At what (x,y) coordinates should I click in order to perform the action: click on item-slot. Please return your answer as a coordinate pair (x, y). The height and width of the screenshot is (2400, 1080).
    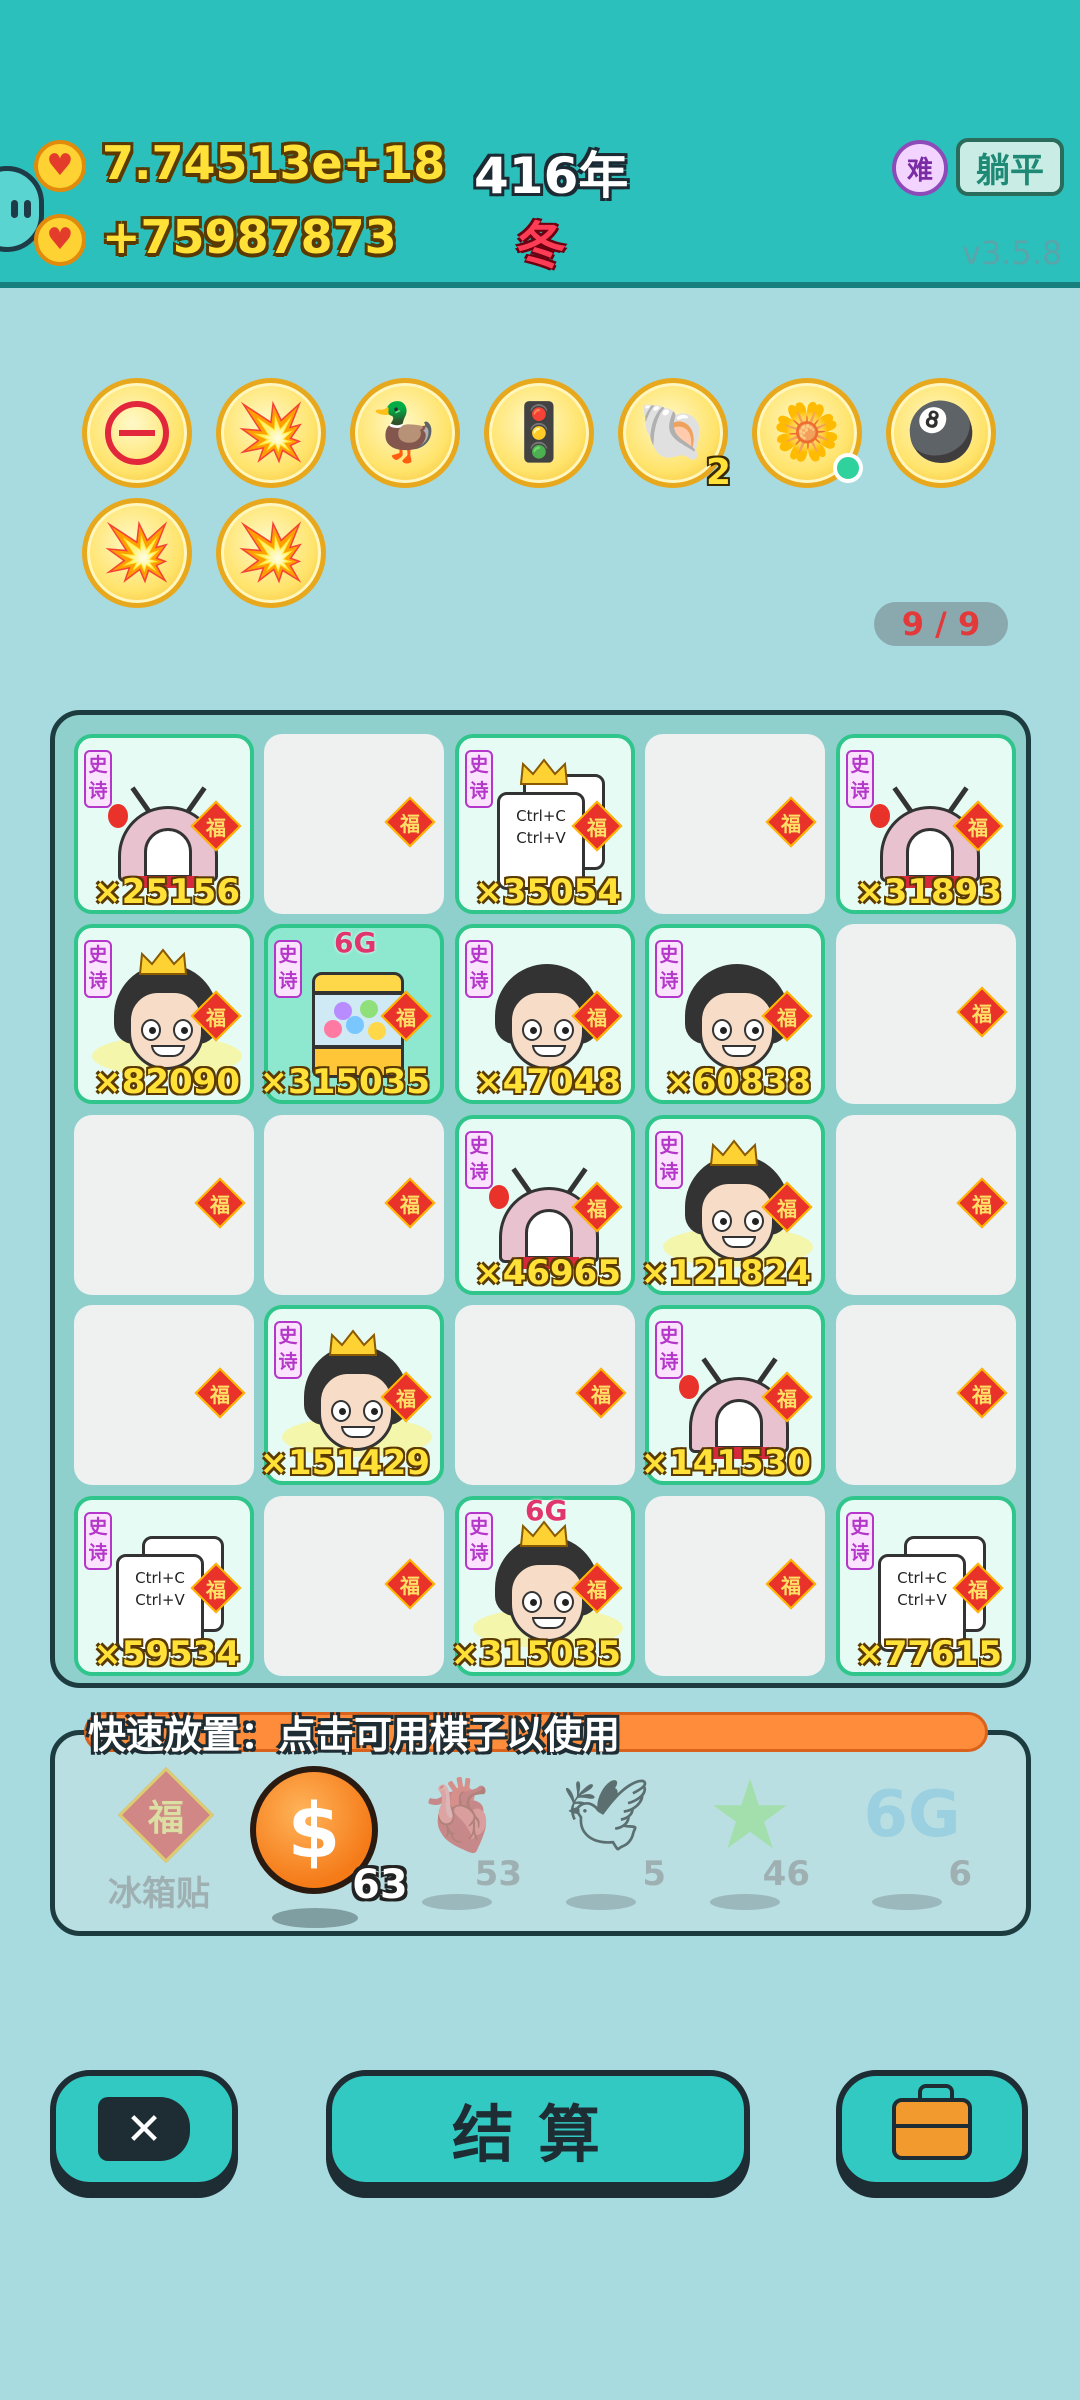
    Looking at the image, I should click on (137, 433).